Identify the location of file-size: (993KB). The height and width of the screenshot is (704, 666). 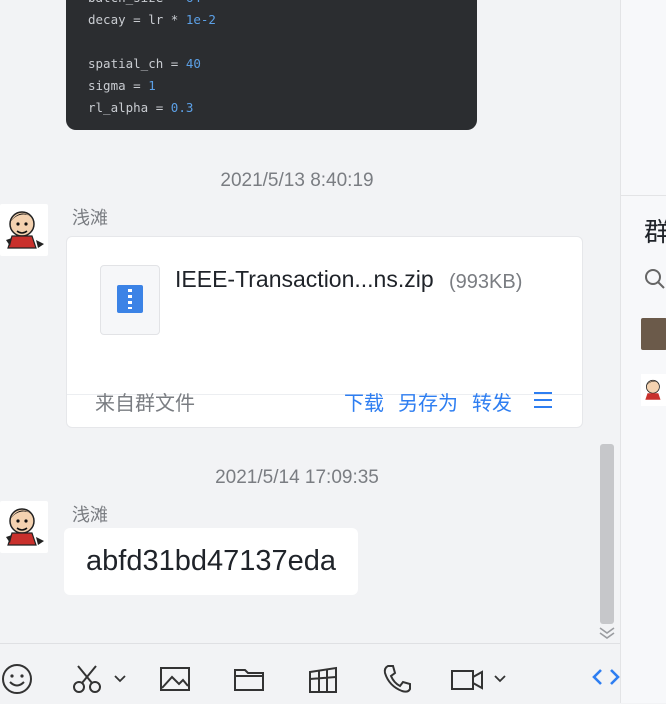
(486, 282).